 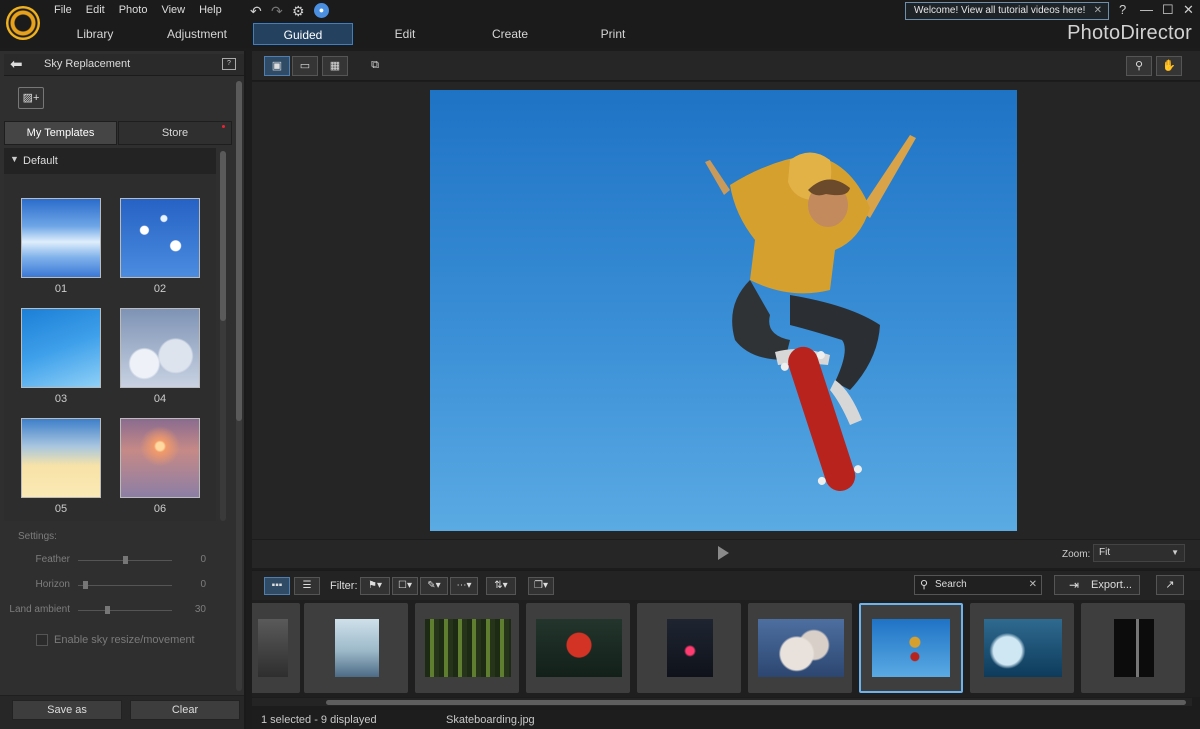 What do you see at coordinates (405, 586) in the screenshot?
I see `color-label-filter-icon: ☐▾` at bounding box center [405, 586].